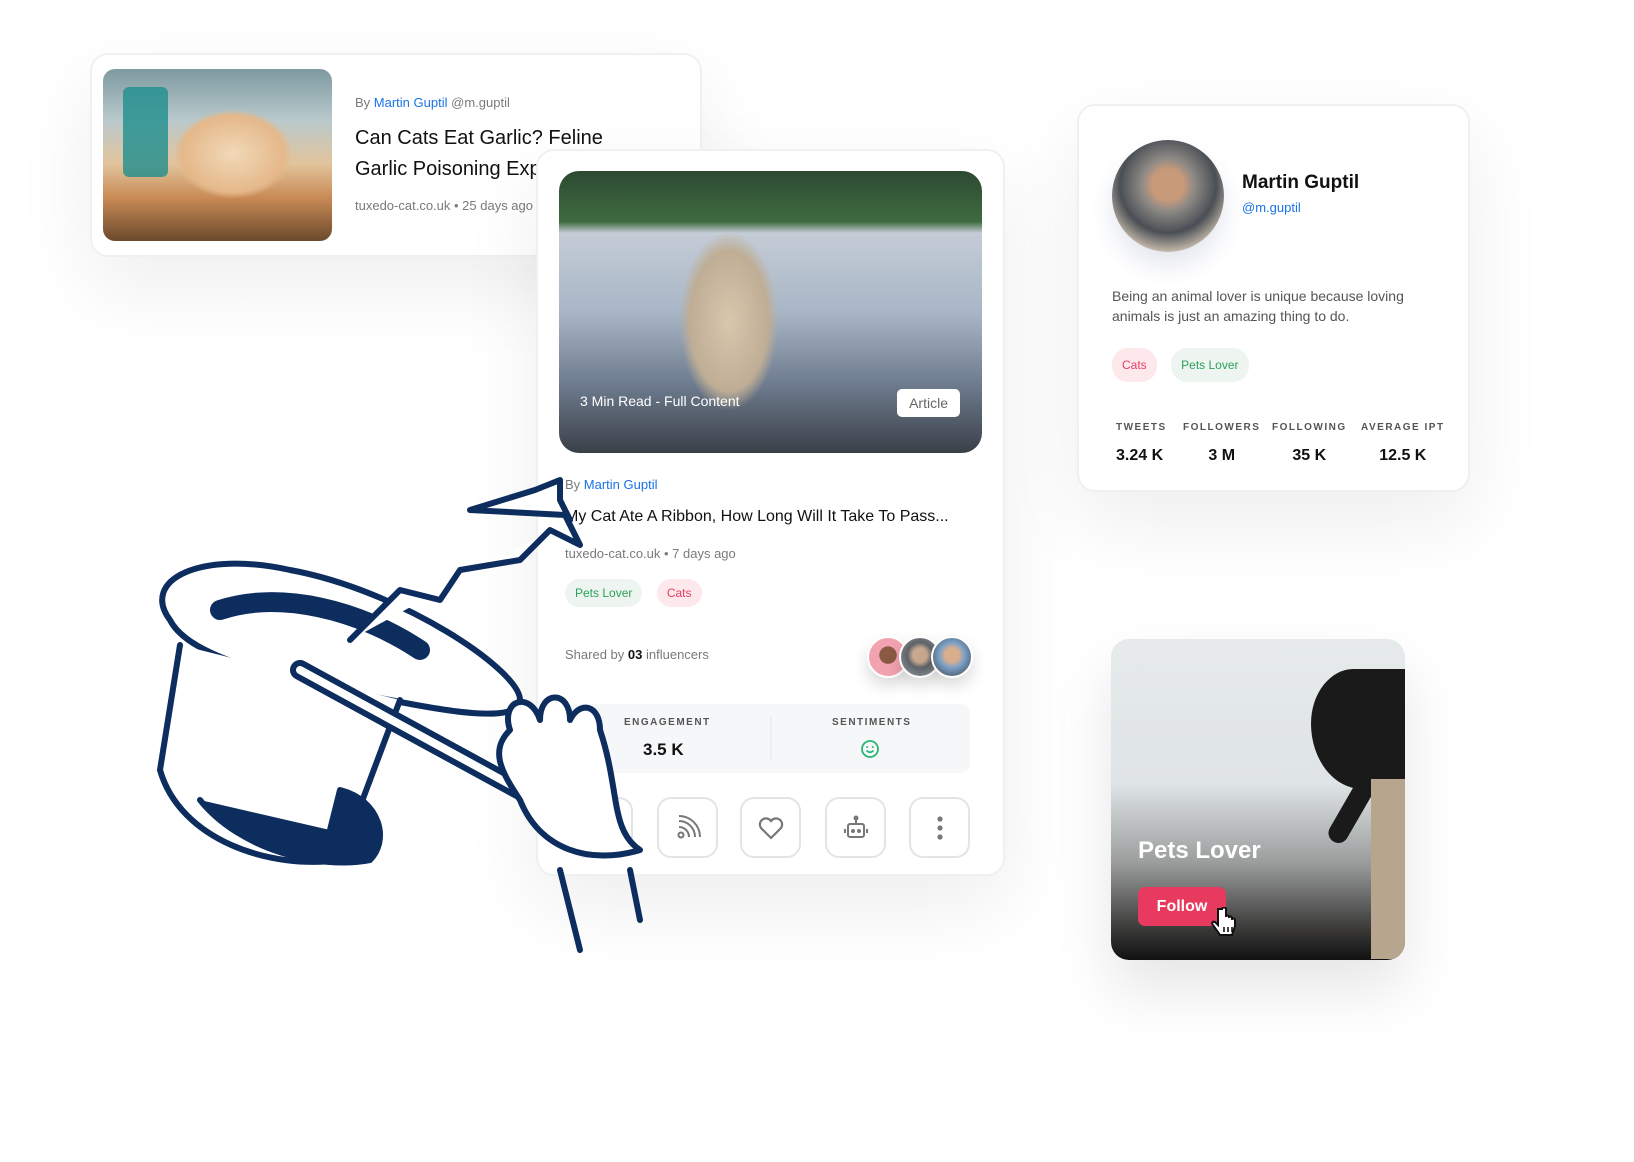  What do you see at coordinates (480, 102) in the screenshot?
I see `author-handle: @m.guptil` at bounding box center [480, 102].